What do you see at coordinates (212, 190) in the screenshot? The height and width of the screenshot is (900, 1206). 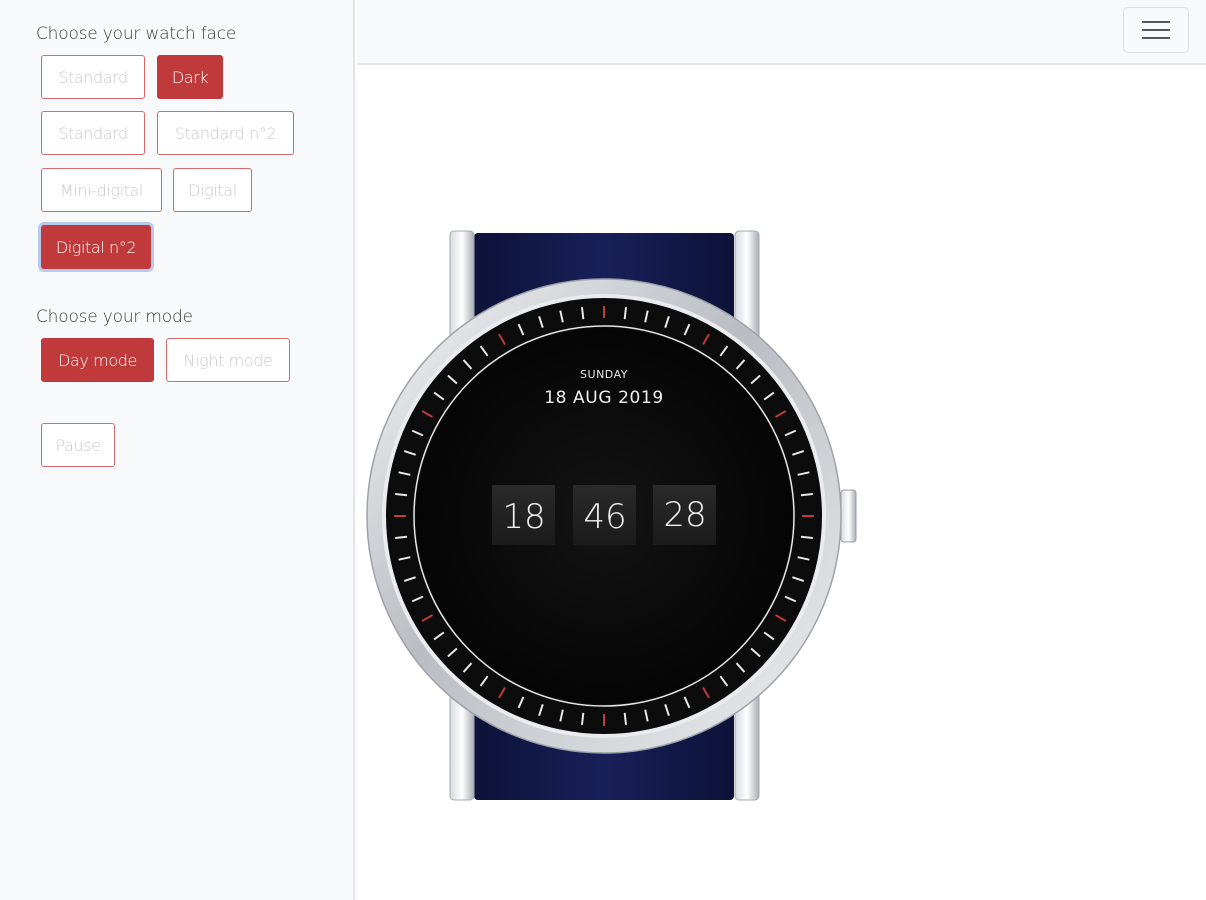 I see `face-digital-button: Digital` at bounding box center [212, 190].